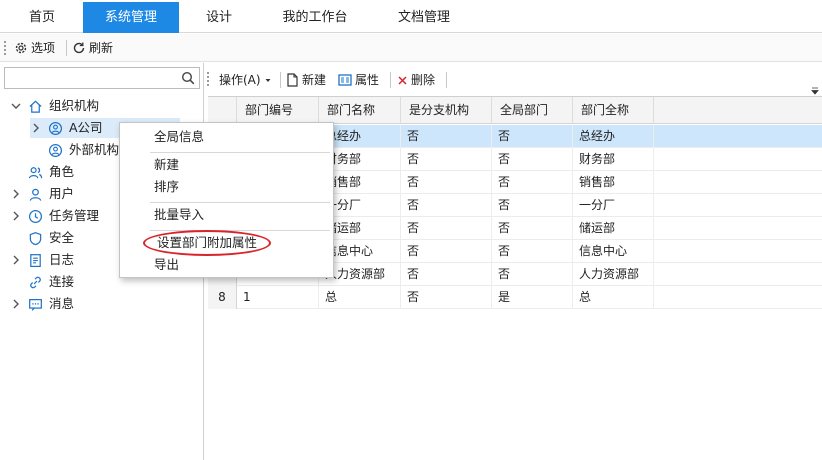 This screenshot has height=460, width=822. I want to click on search-box, so click(102, 78).